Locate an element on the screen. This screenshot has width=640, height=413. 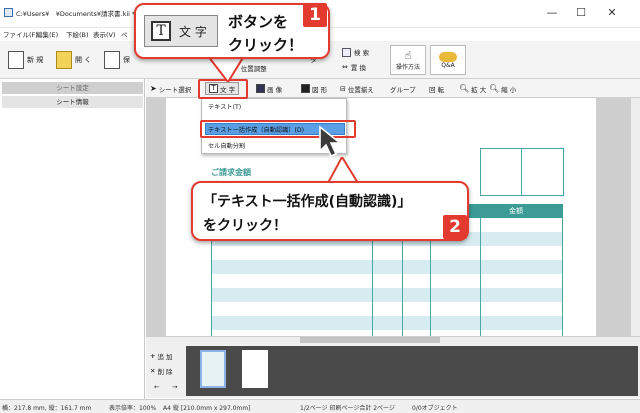
new-button-label: 新 規 is located at coordinates (35, 60).